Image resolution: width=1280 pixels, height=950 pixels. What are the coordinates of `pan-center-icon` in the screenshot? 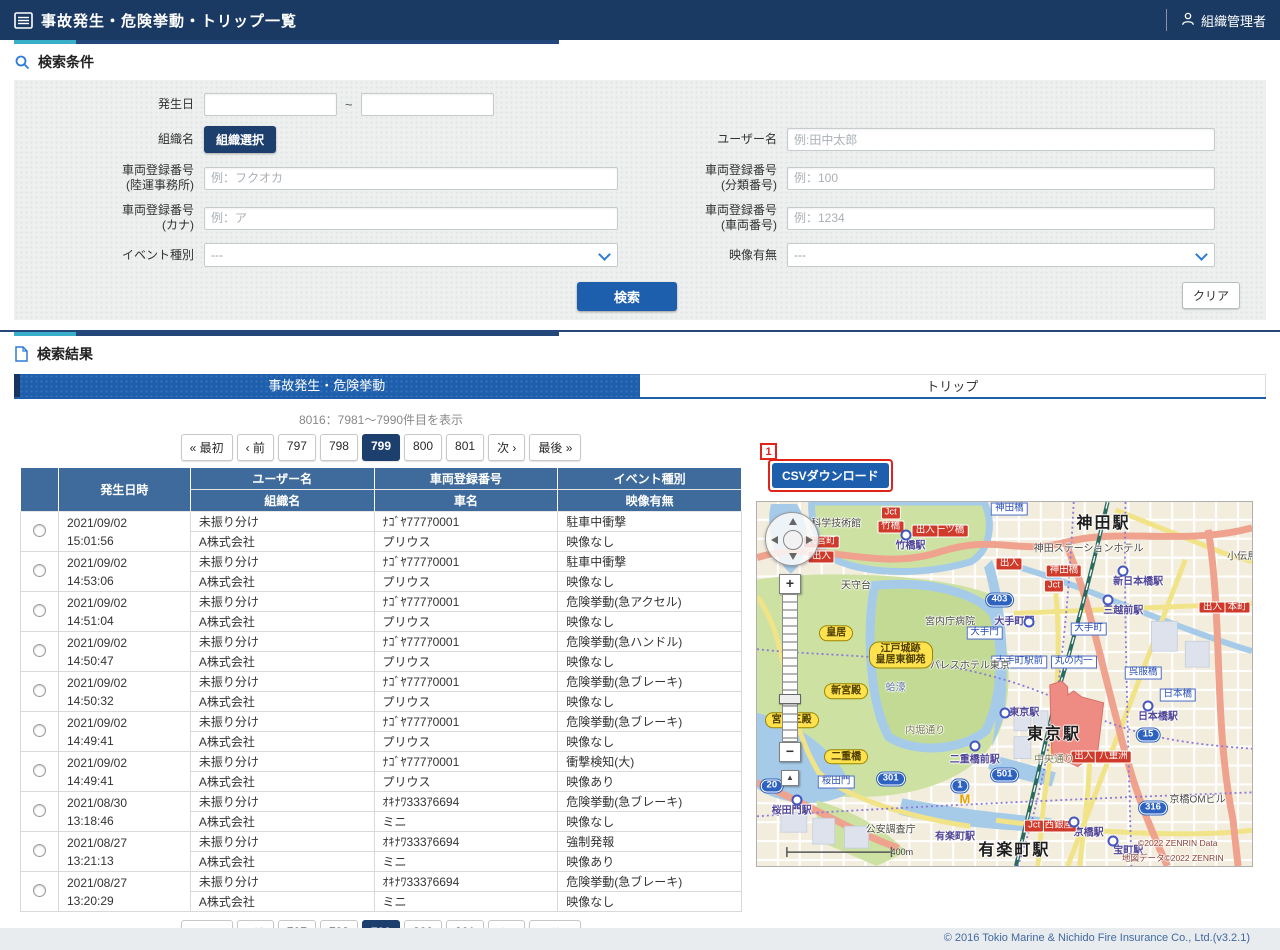 It's located at (793, 540).